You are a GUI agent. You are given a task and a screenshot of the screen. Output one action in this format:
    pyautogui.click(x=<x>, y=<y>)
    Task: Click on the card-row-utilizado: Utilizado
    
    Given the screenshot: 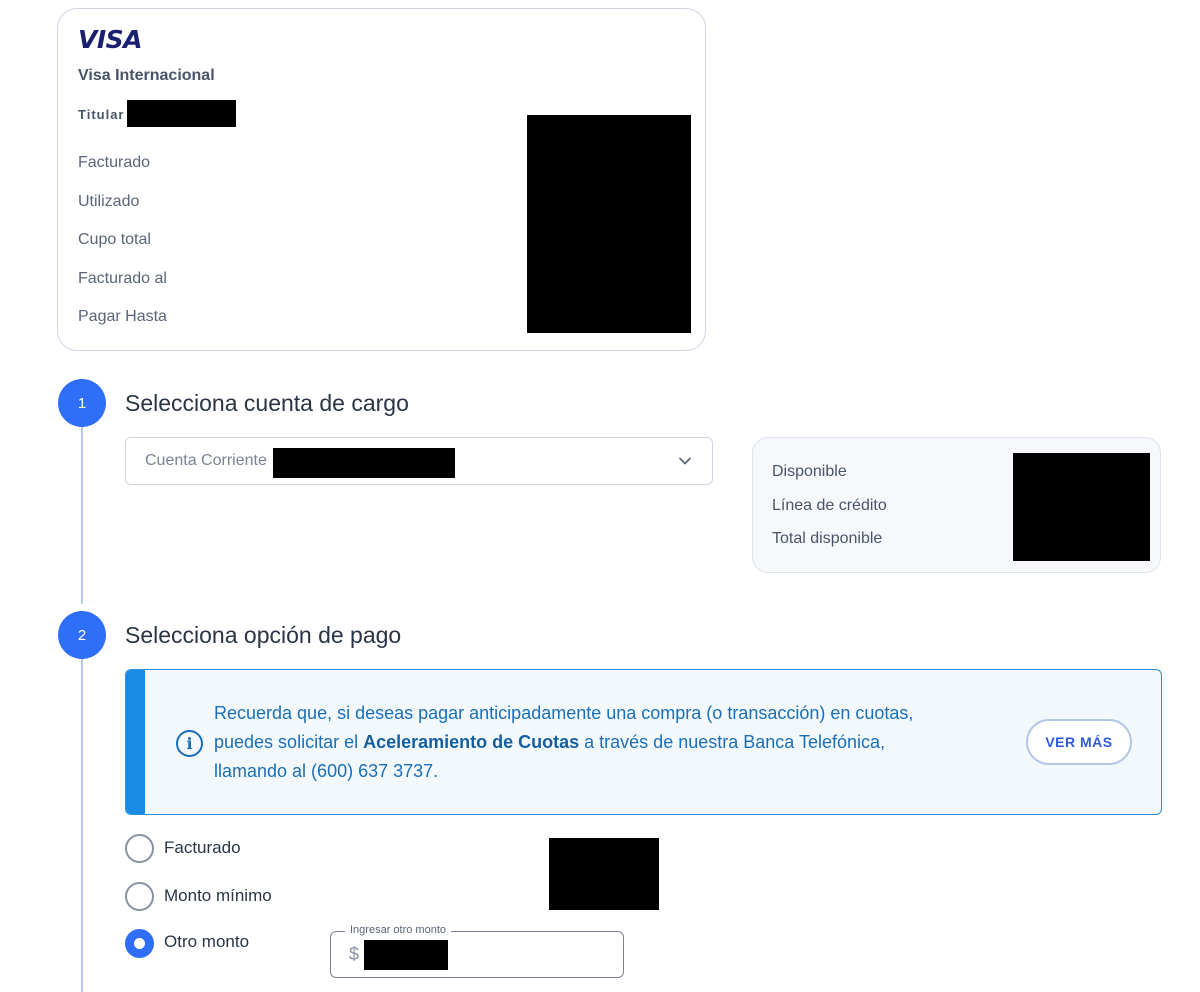 What is the action you would take?
    pyautogui.click(x=109, y=201)
    